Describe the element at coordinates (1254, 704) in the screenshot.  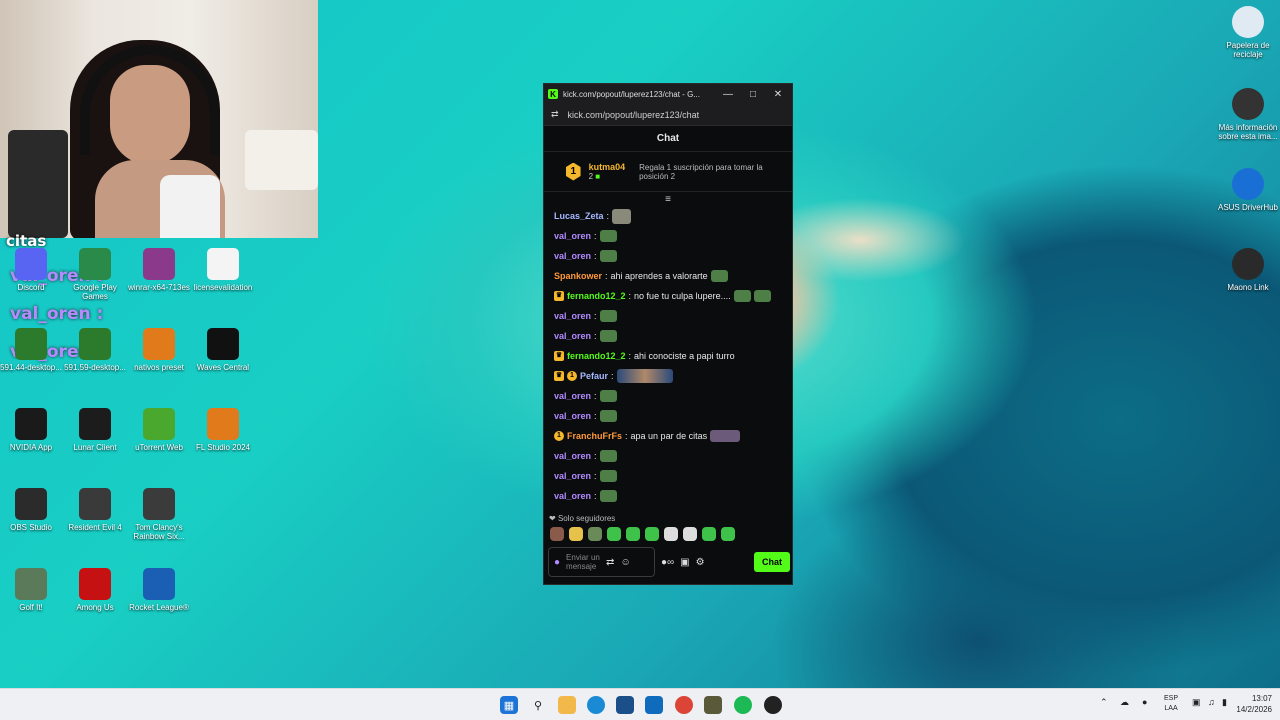
I see `clock: 13:07 14/2/2026` at that location.